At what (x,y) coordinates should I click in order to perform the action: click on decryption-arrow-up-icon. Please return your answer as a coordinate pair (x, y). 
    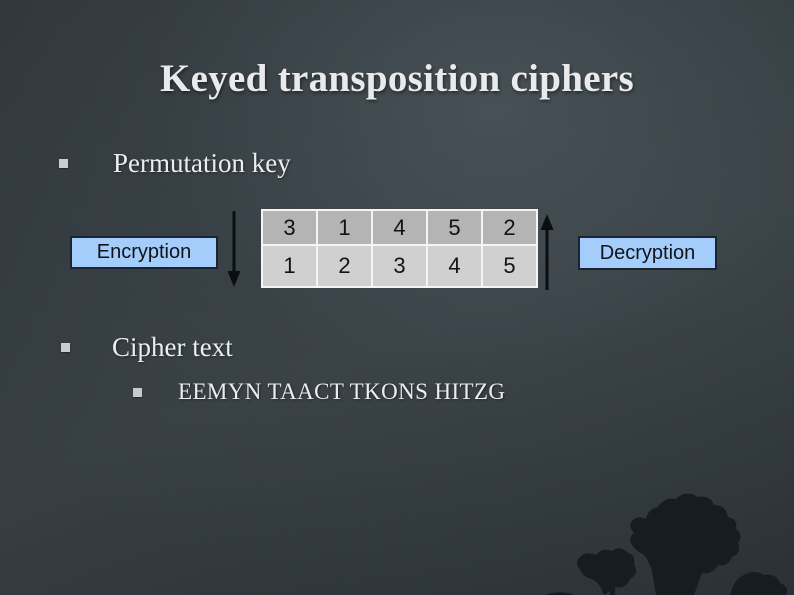
    Looking at the image, I should click on (547, 252).